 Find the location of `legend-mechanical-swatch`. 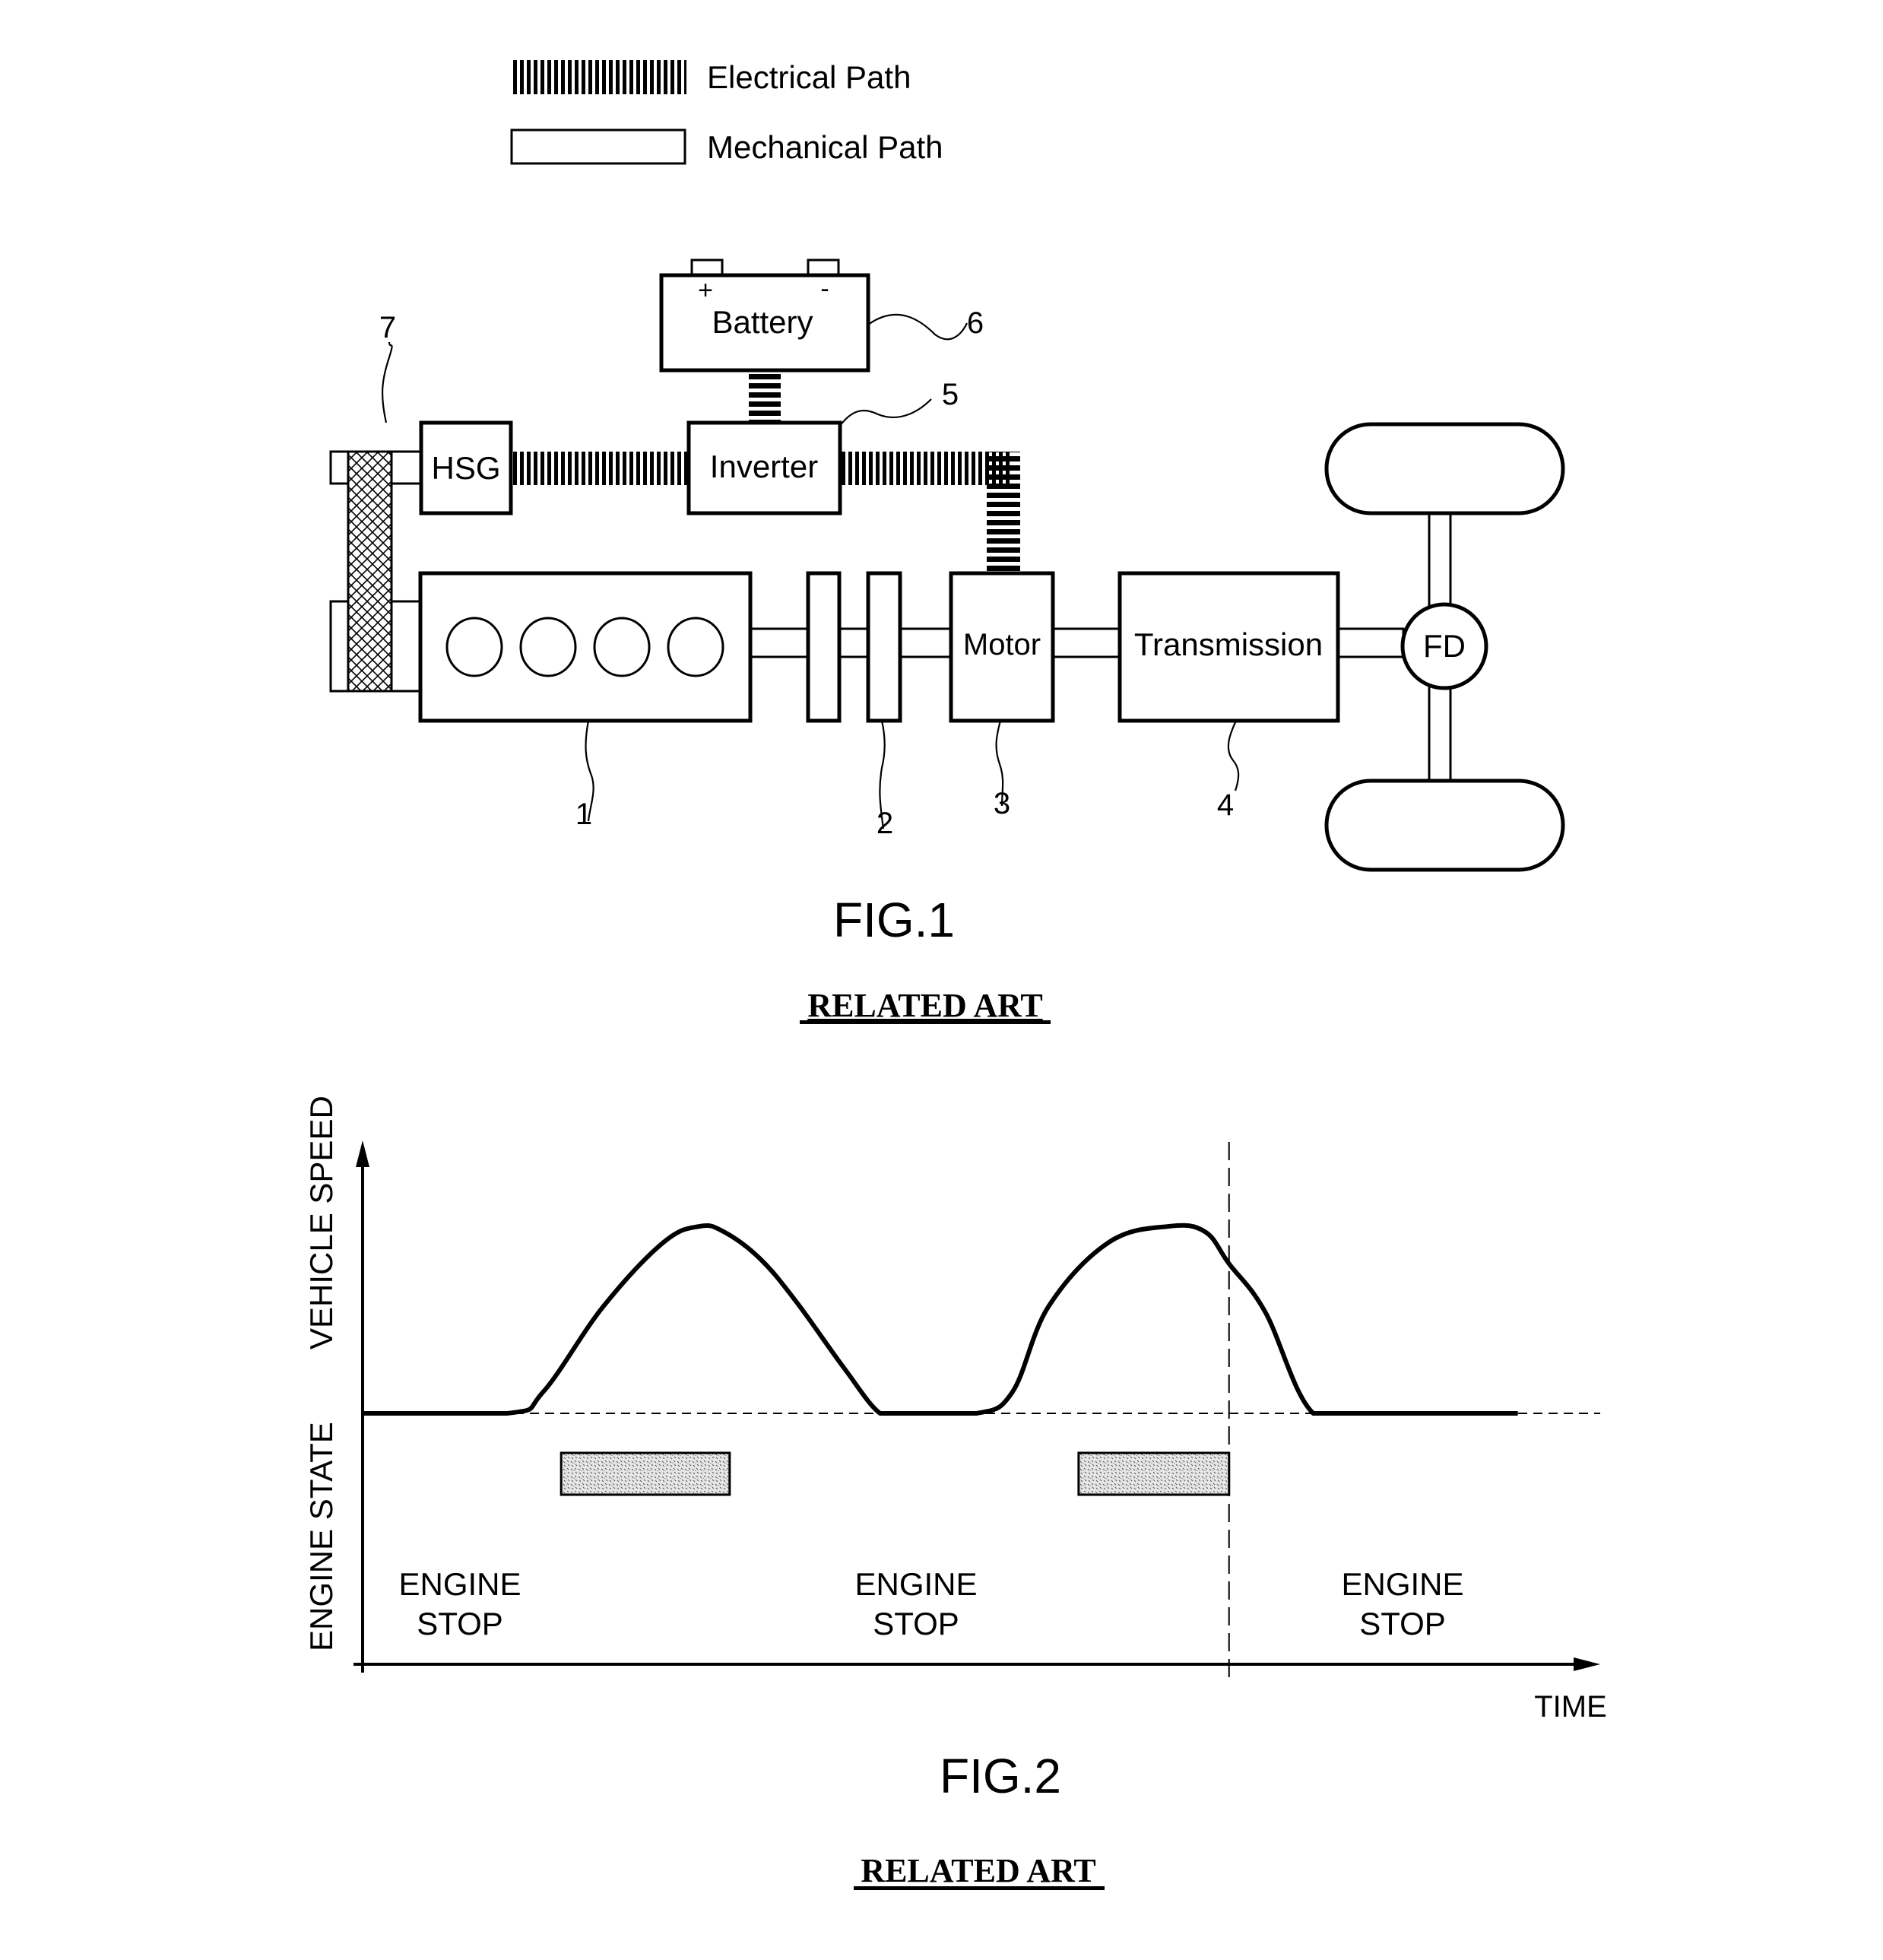

legend-mechanical-swatch is located at coordinates (598, 146).